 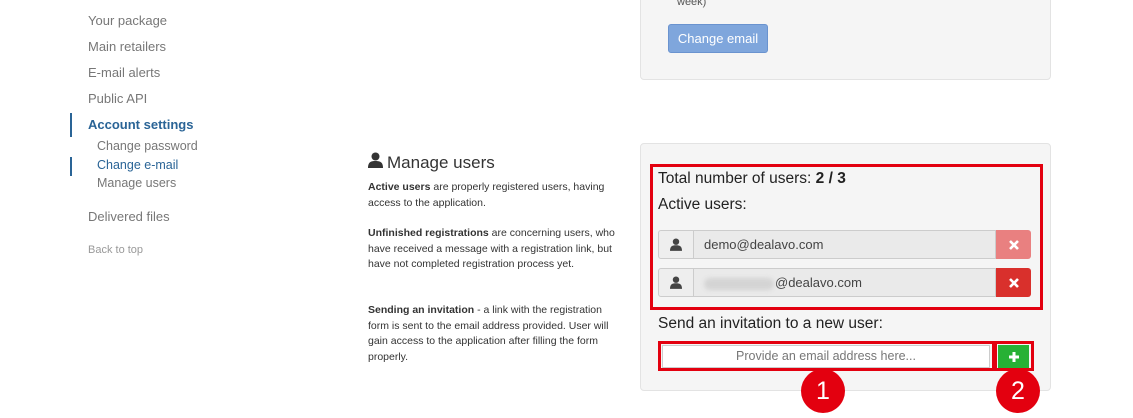 What do you see at coordinates (127, 20) in the screenshot?
I see `nav-your-package: Your package` at bounding box center [127, 20].